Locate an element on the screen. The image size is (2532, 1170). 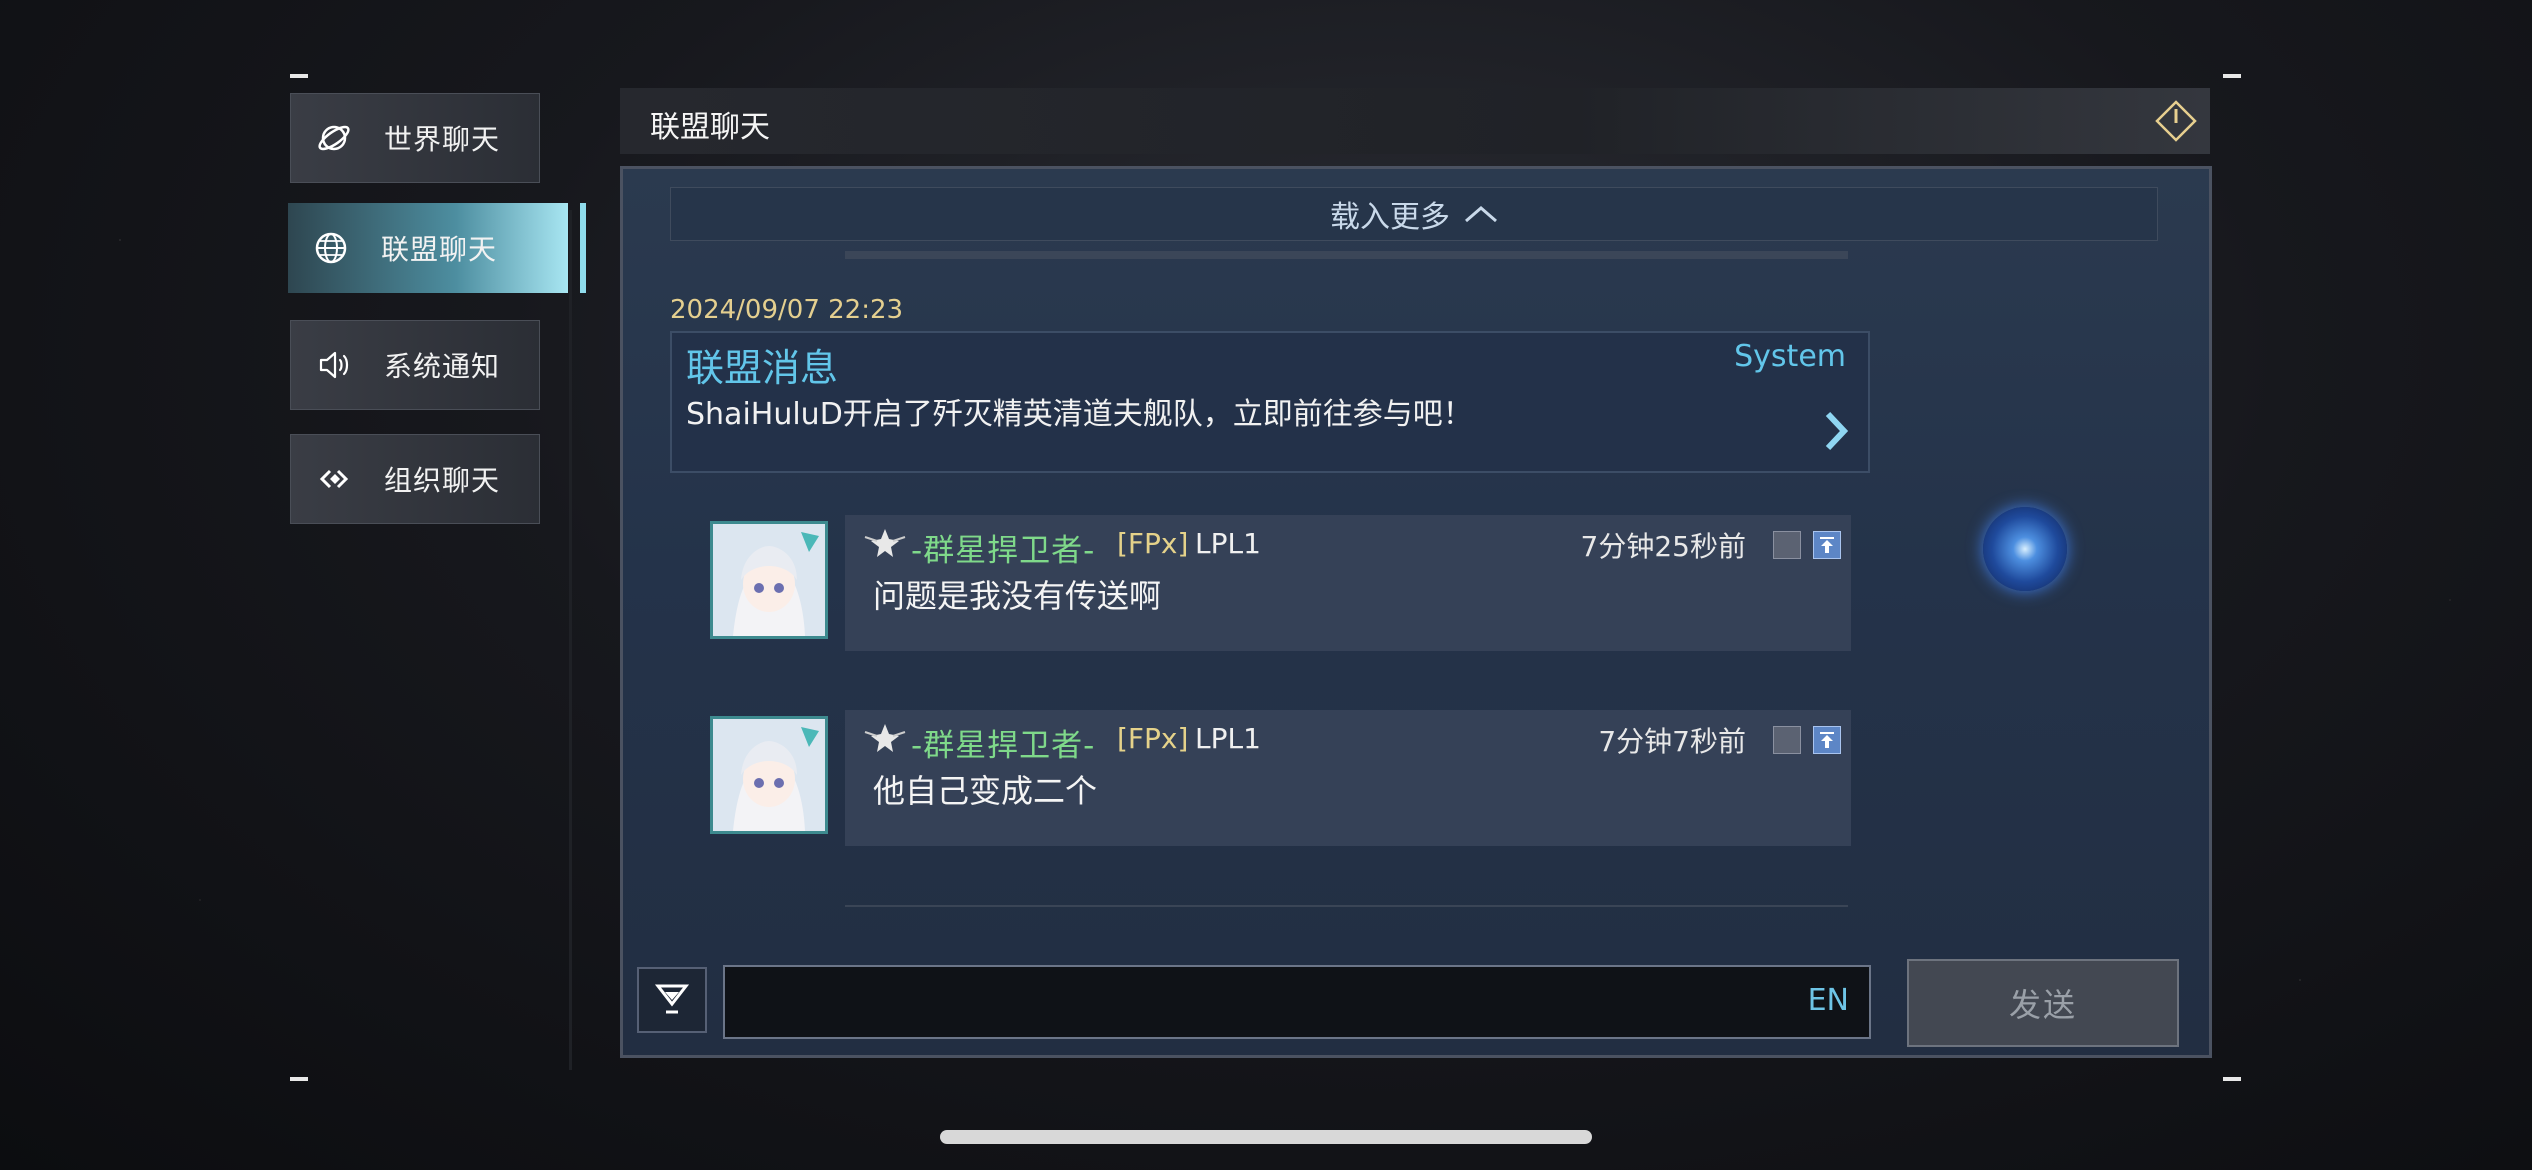
chevron-up-icon is located at coordinates (1481, 214).